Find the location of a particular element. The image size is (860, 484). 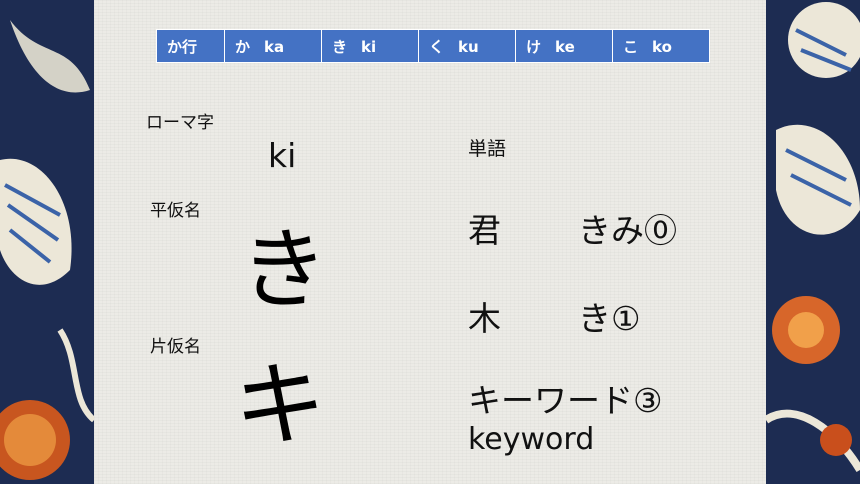

vocab-word-3: キーワード③ is located at coordinates (565, 400).